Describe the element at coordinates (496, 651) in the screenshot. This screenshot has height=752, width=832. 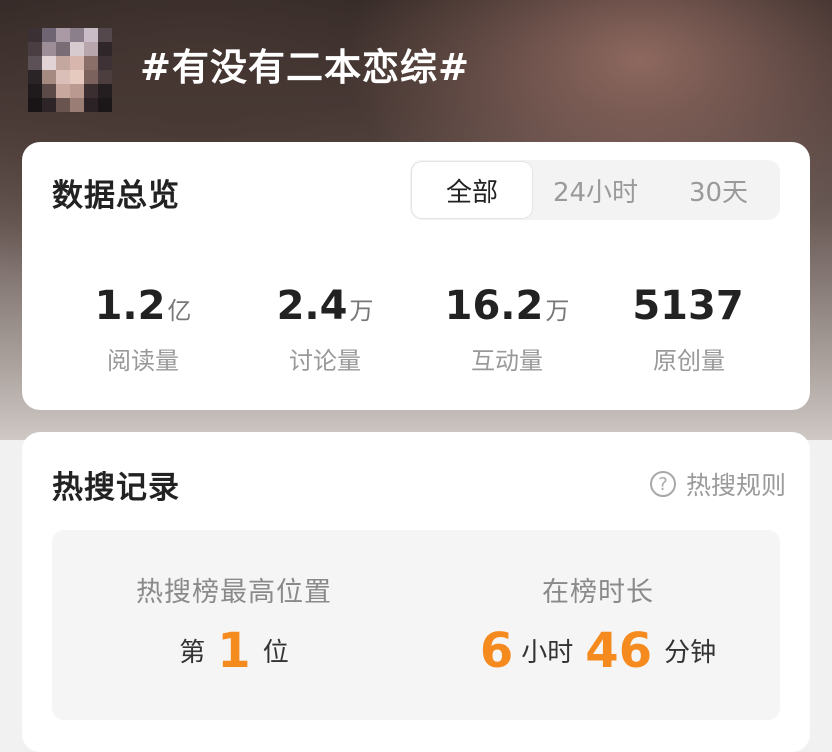
I see `duration-hours: 6` at that location.